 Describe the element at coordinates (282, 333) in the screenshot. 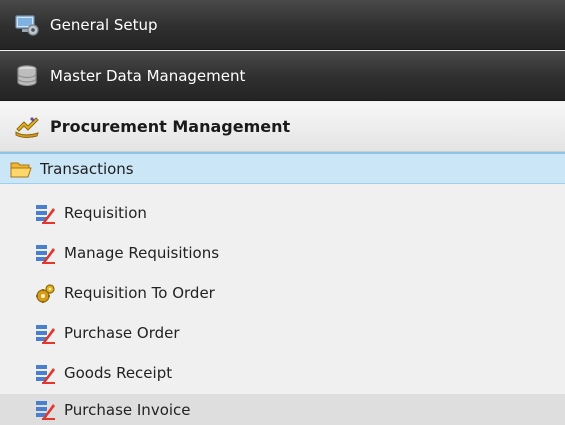

I see `menu-item-purchase-order: Purchase Order` at that location.